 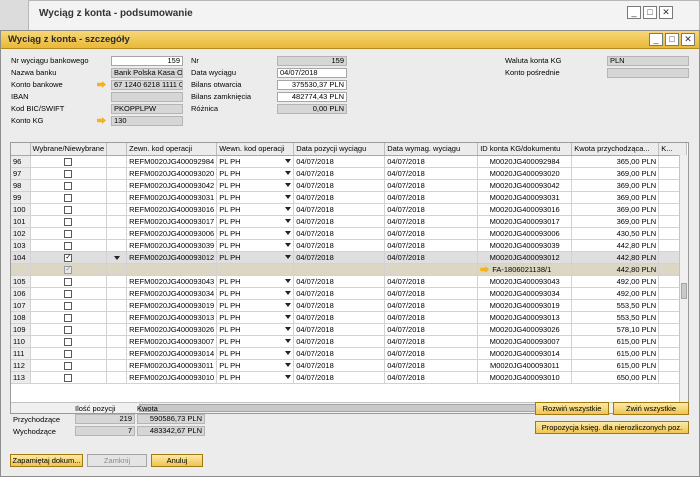 What do you see at coordinates (525, 209) in the screenshot?
I see `account-document-cell: M0020JG400093016` at bounding box center [525, 209].